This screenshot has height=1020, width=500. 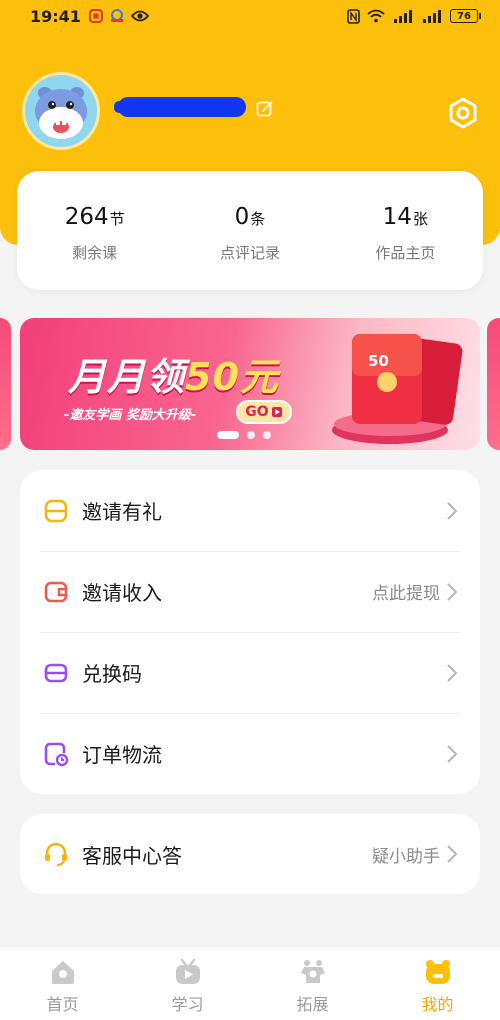 What do you see at coordinates (232, 377) in the screenshot?
I see `banner-title-amount: 50元` at bounding box center [232, 377].